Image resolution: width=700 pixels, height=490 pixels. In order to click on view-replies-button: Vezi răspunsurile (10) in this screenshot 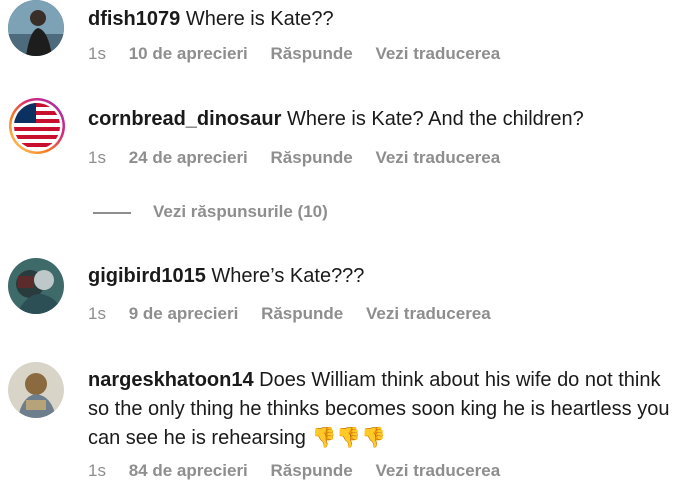, I will do `click(210, 212)`.